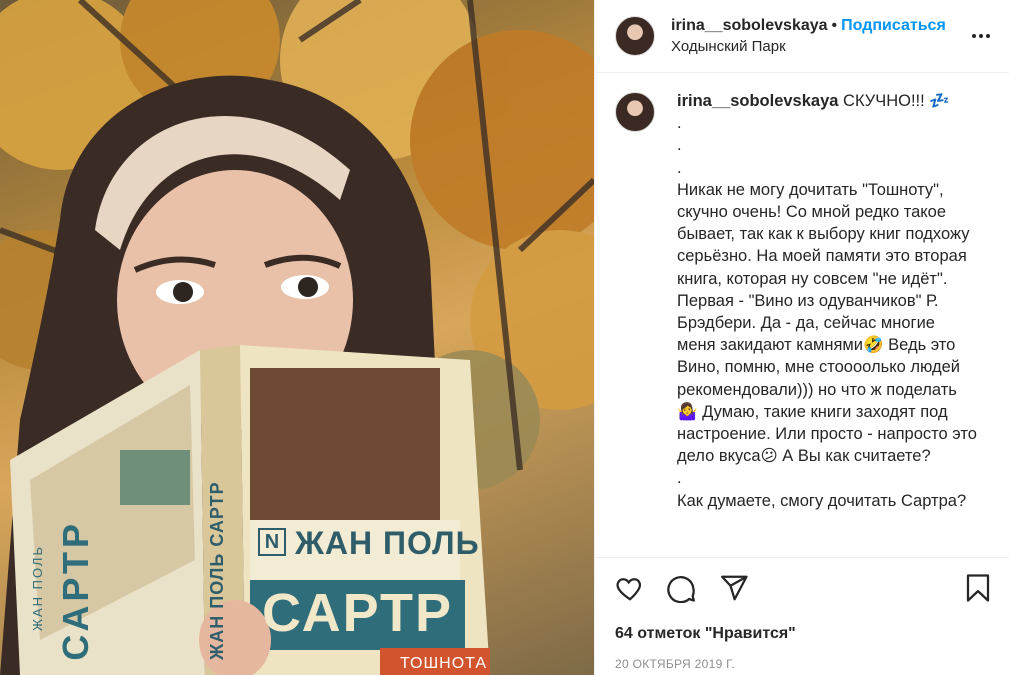 The image size is (1009, 675). What do you see at coordinates (804, 588) in the screenshot?
I see `action-icons` at bounding box center [804, 588].